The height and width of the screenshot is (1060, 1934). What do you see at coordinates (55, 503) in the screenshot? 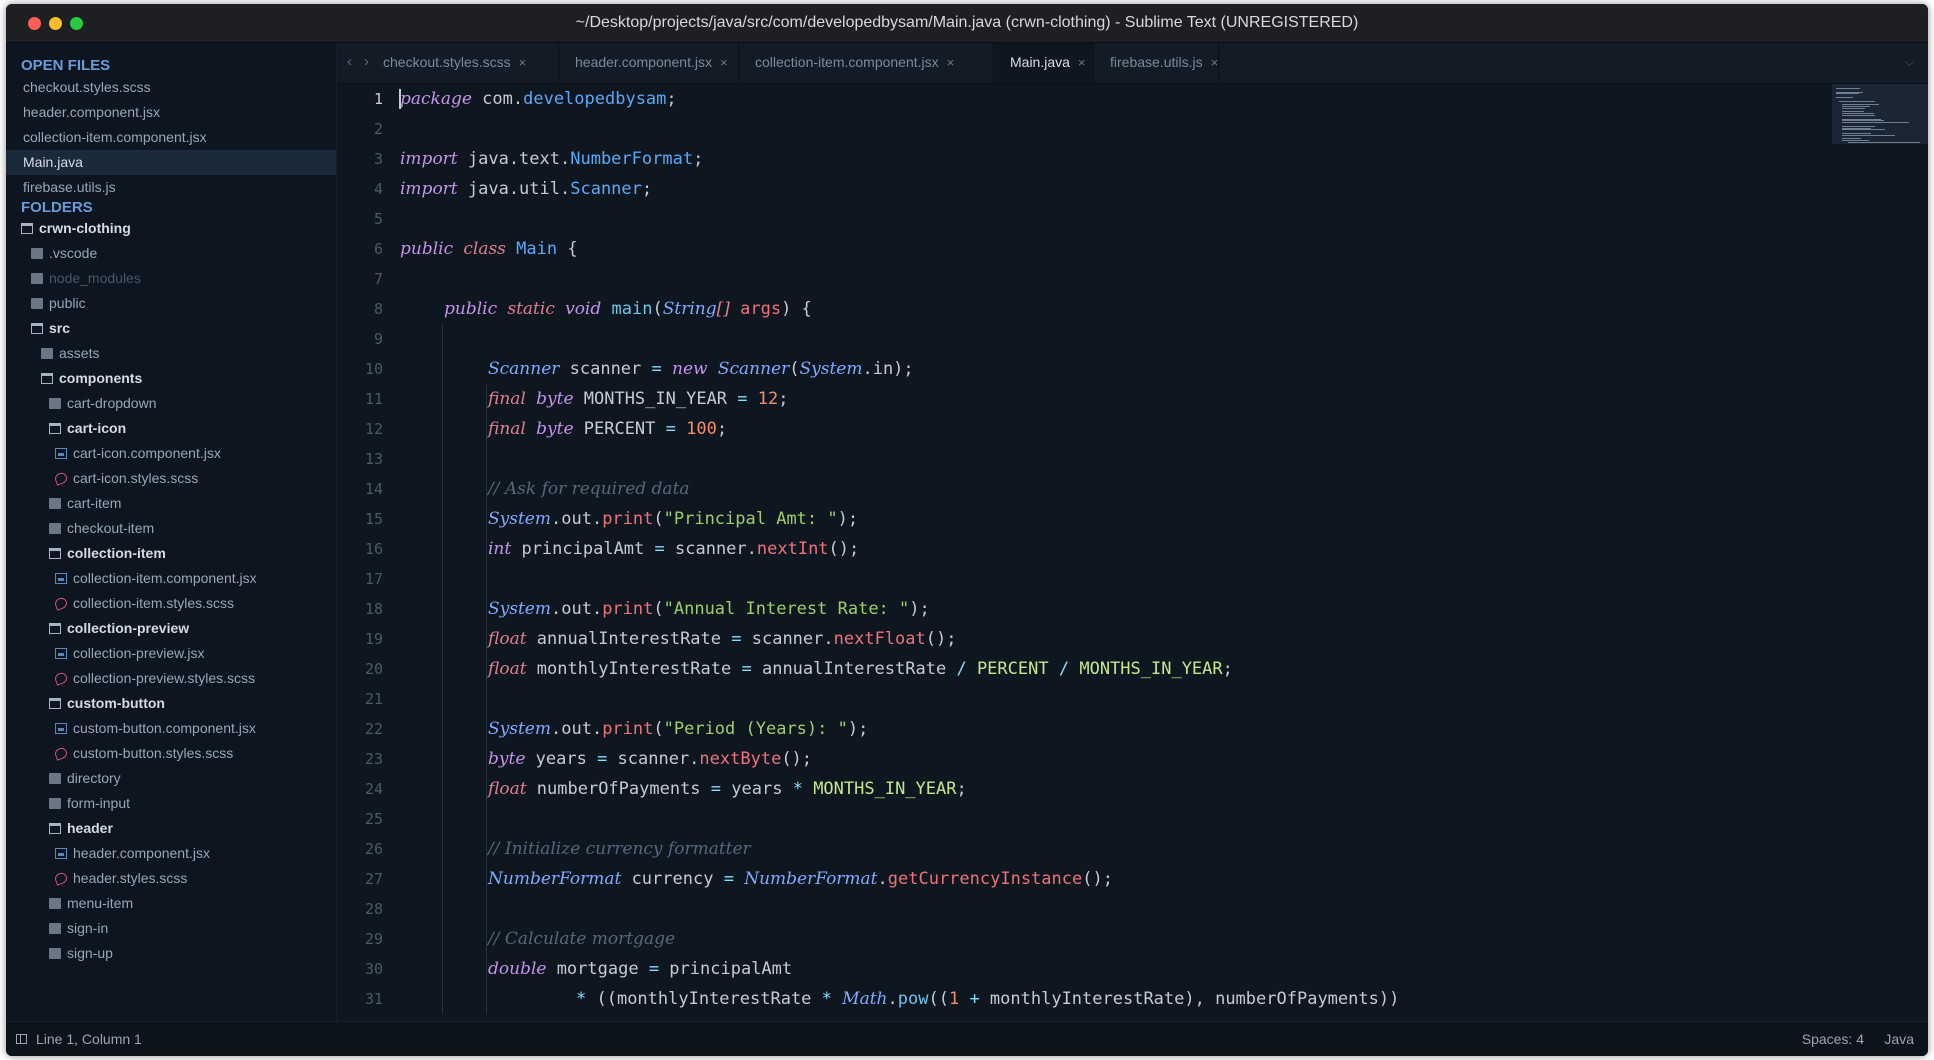
I see `folder-icon` at bounding box center [55, 503].